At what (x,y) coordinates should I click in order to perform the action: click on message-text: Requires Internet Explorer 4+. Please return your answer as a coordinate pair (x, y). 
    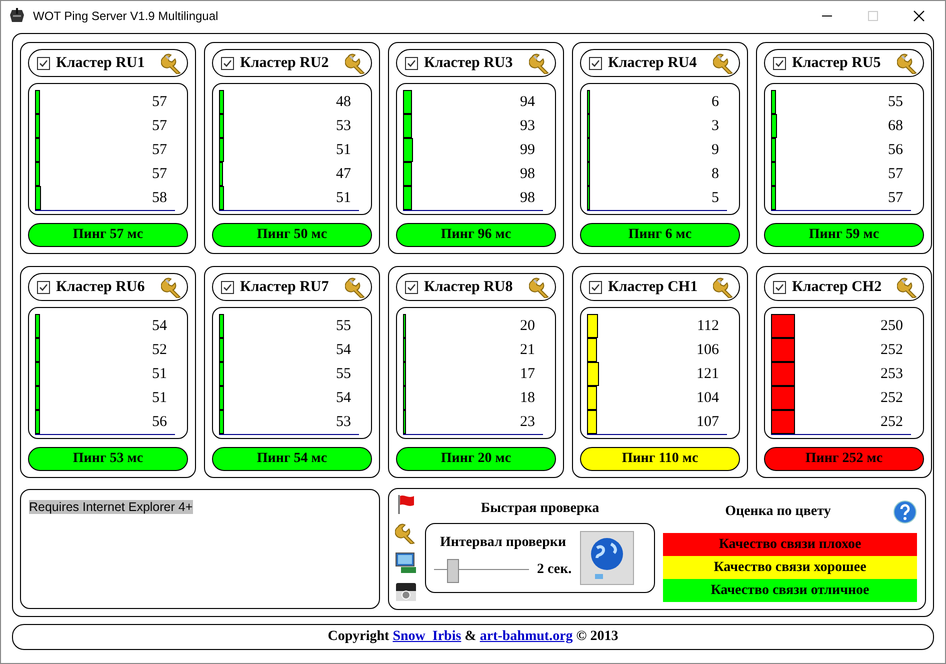
    Looking at the image, I should click on (111, 507).